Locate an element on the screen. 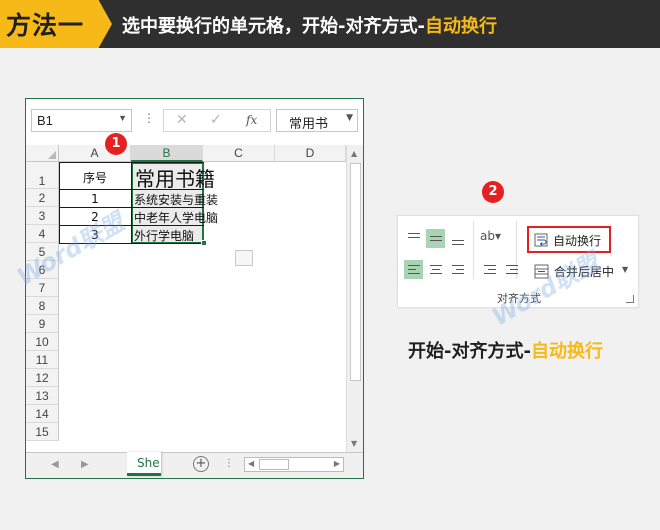 The height and width of the screenshot is (530, 660). row-header: 3 is located at coordinates (42, 216).